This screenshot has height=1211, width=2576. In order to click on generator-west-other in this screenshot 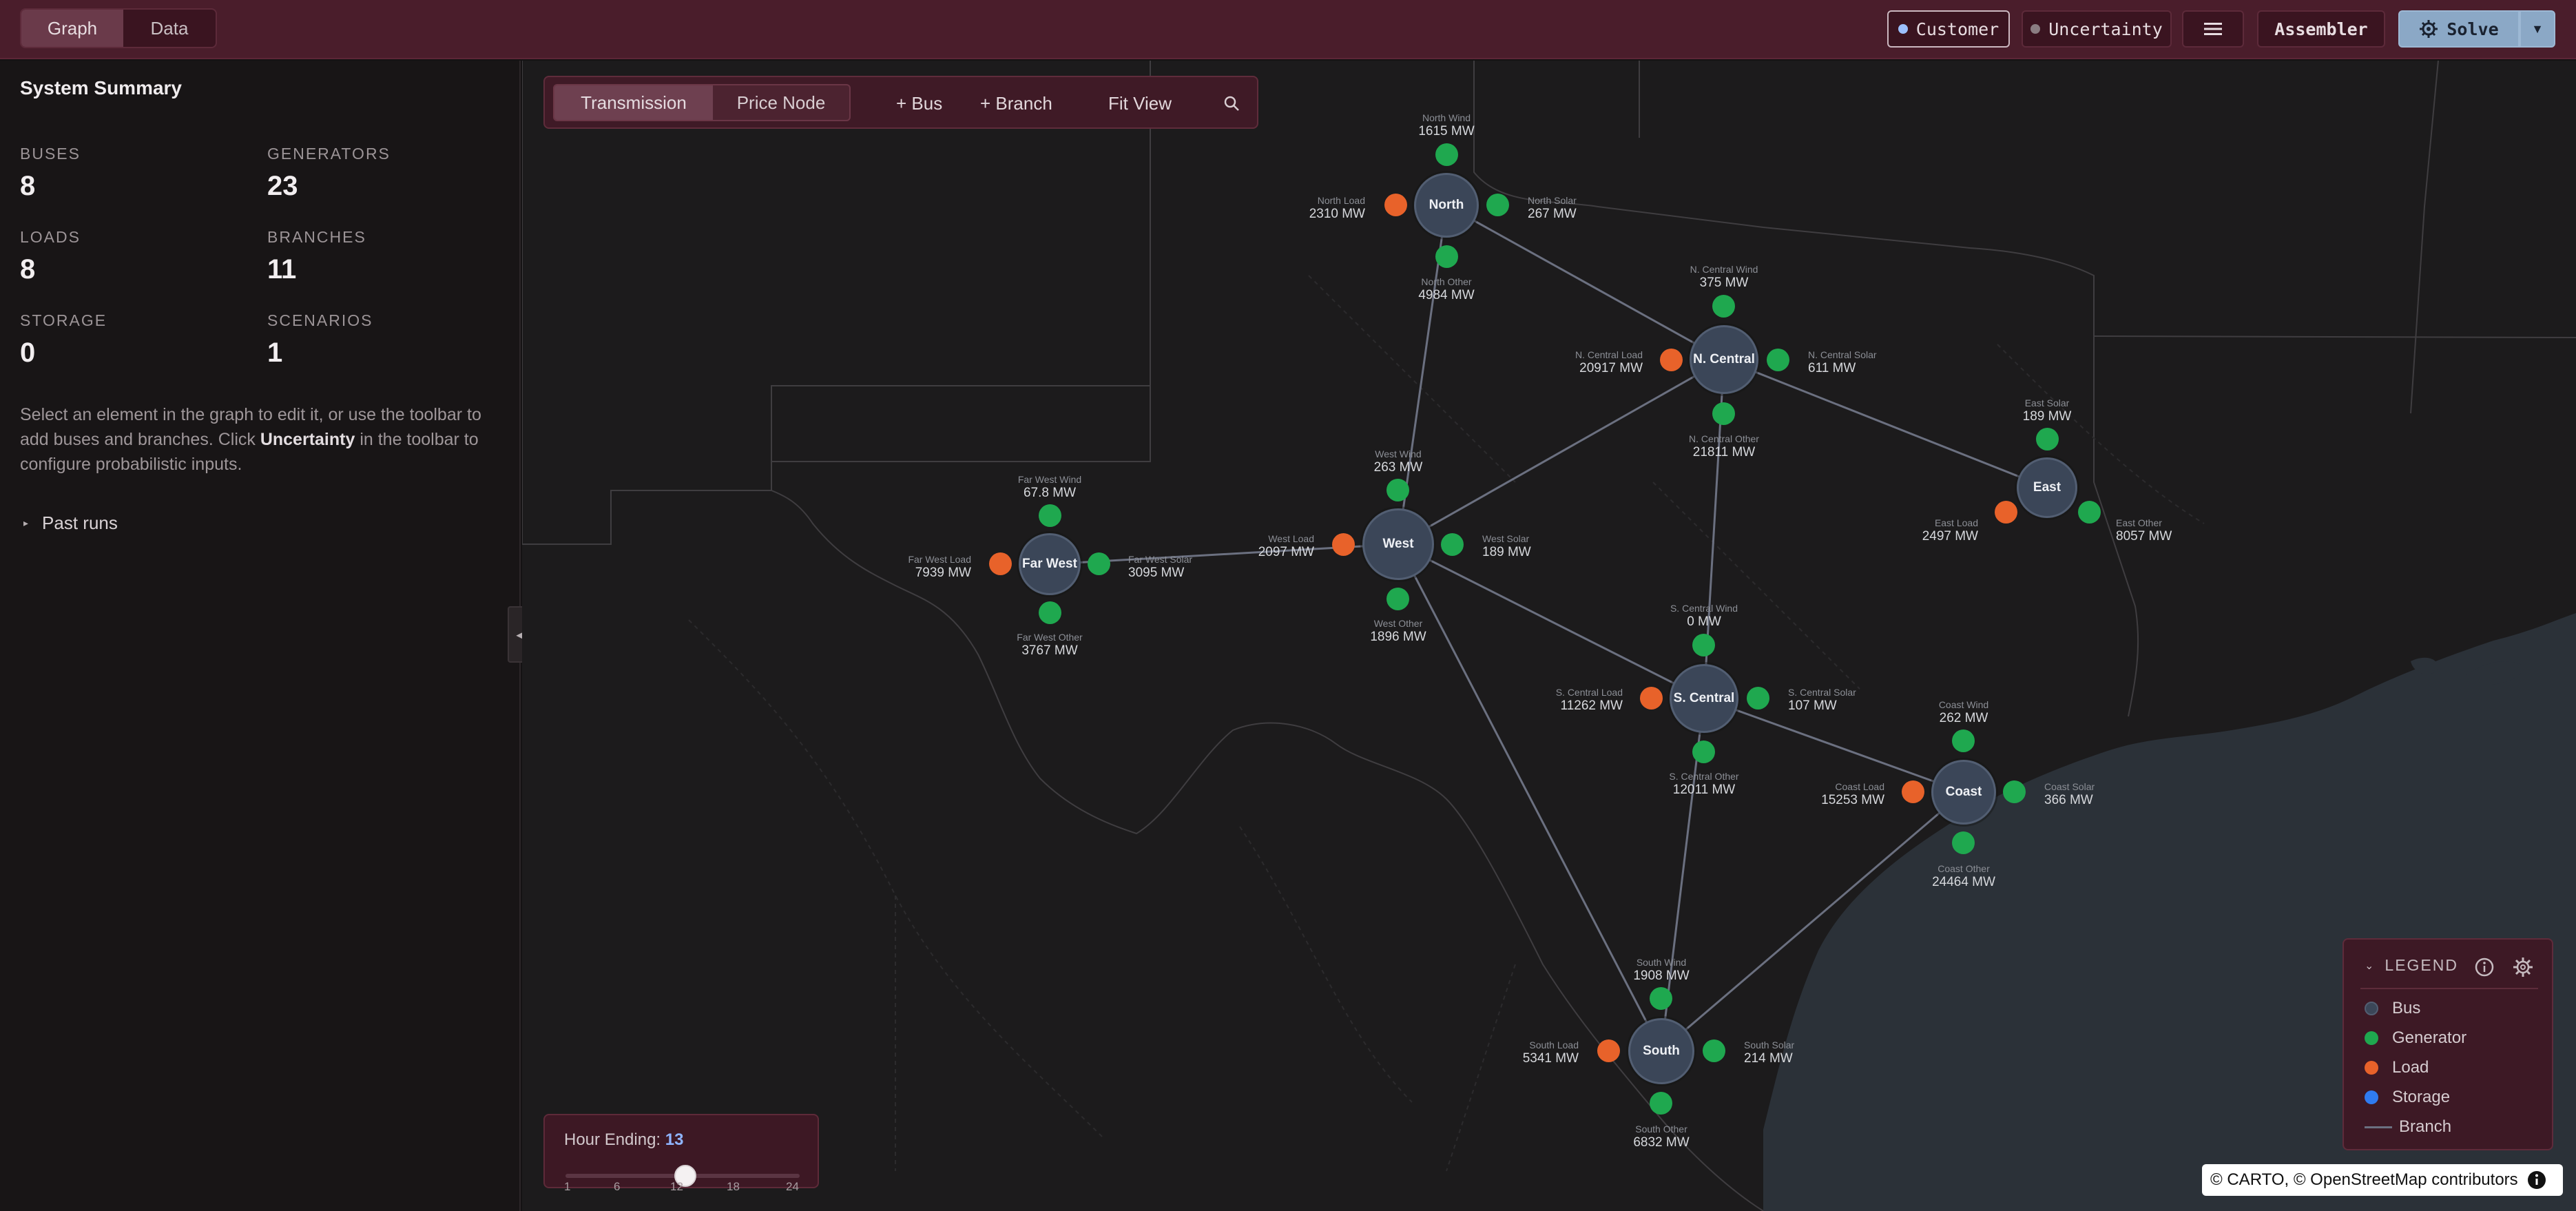, I will do `click(1397, 599)`.